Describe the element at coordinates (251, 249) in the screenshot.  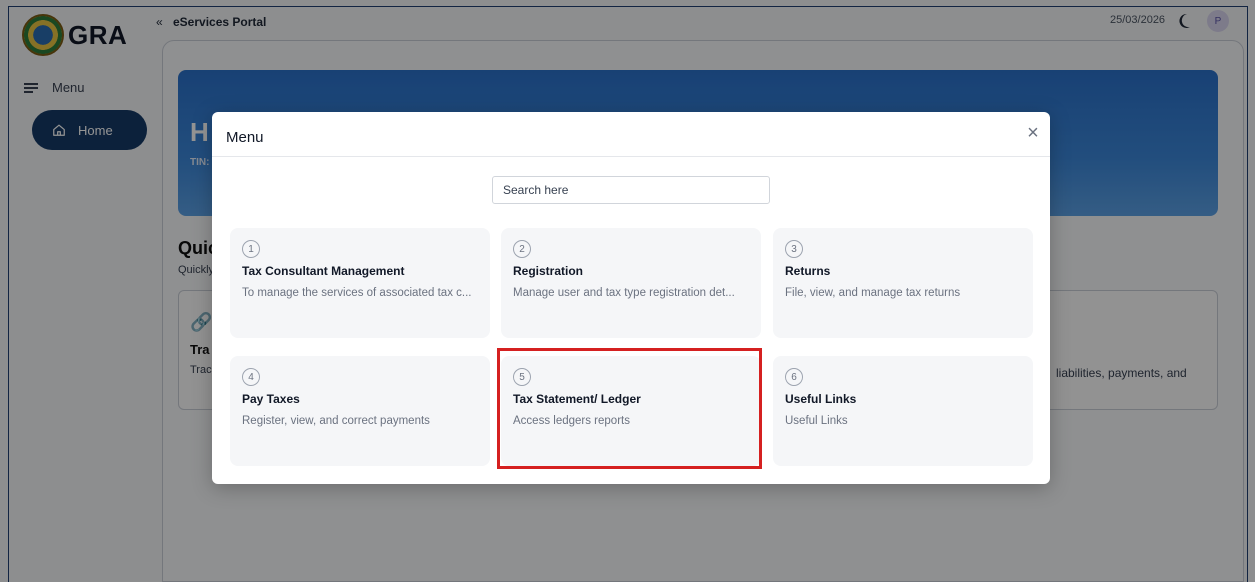
I see `tile-number-badge: 1` at that location.